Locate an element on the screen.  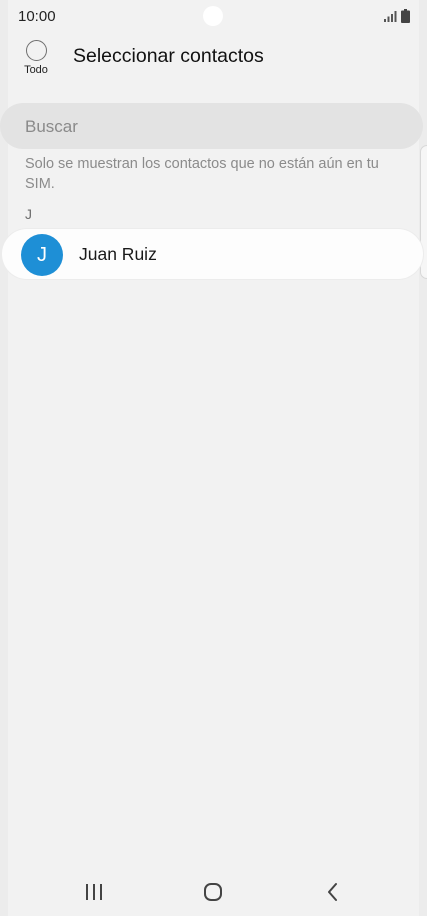
camera-cutout is located at coordinates (213, 16).